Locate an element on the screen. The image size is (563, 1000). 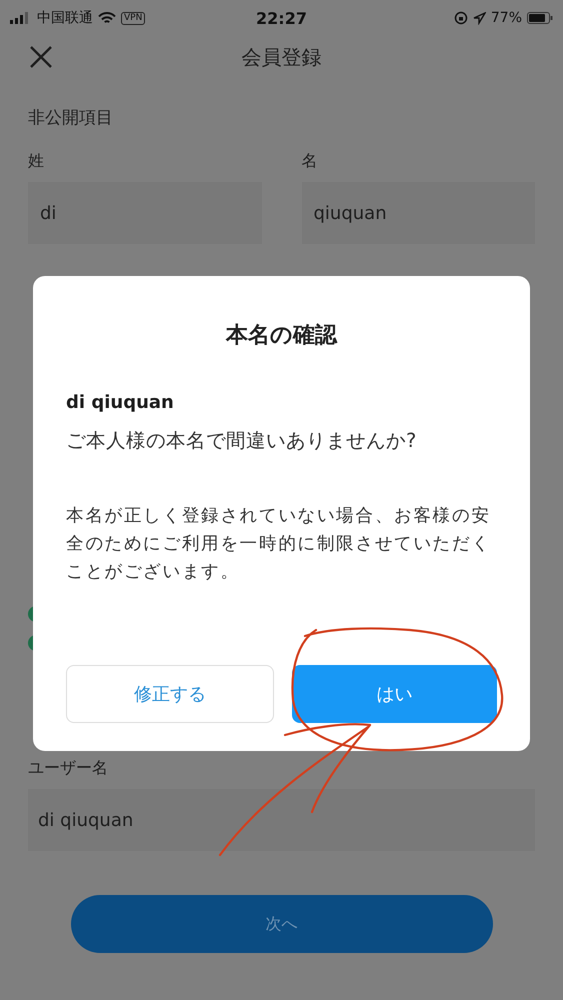
carrier-name: 中国联通 is located at coordinates (65, 18).